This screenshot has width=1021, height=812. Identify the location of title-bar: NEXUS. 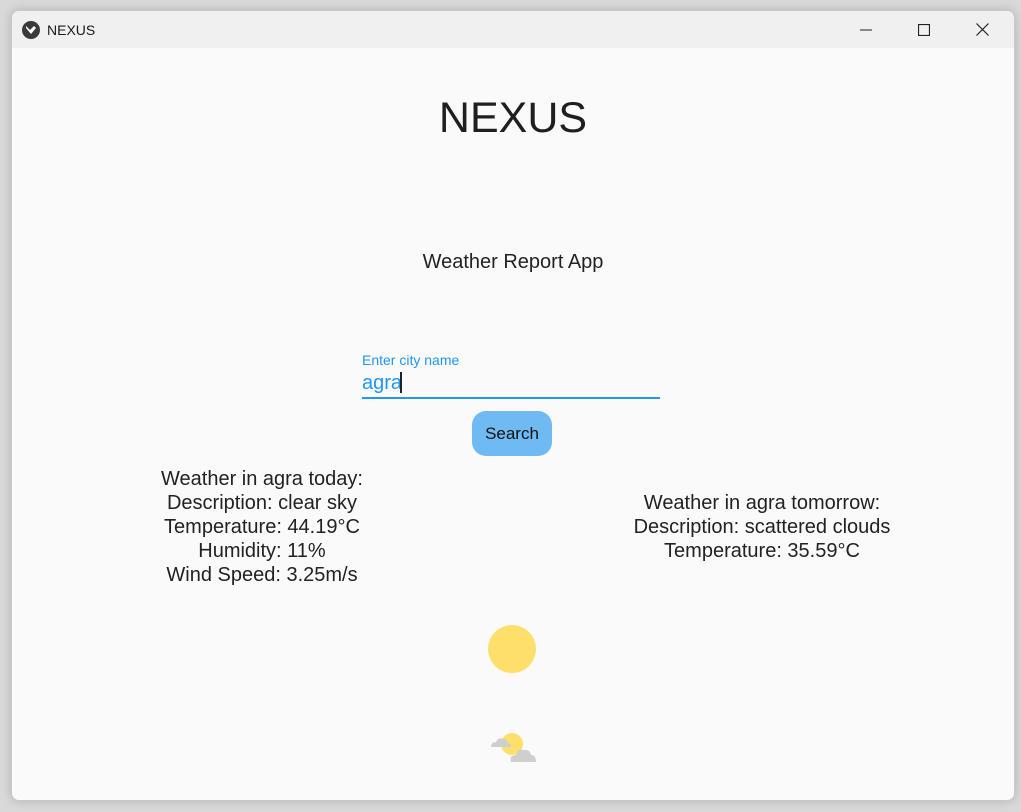
(513, 29).